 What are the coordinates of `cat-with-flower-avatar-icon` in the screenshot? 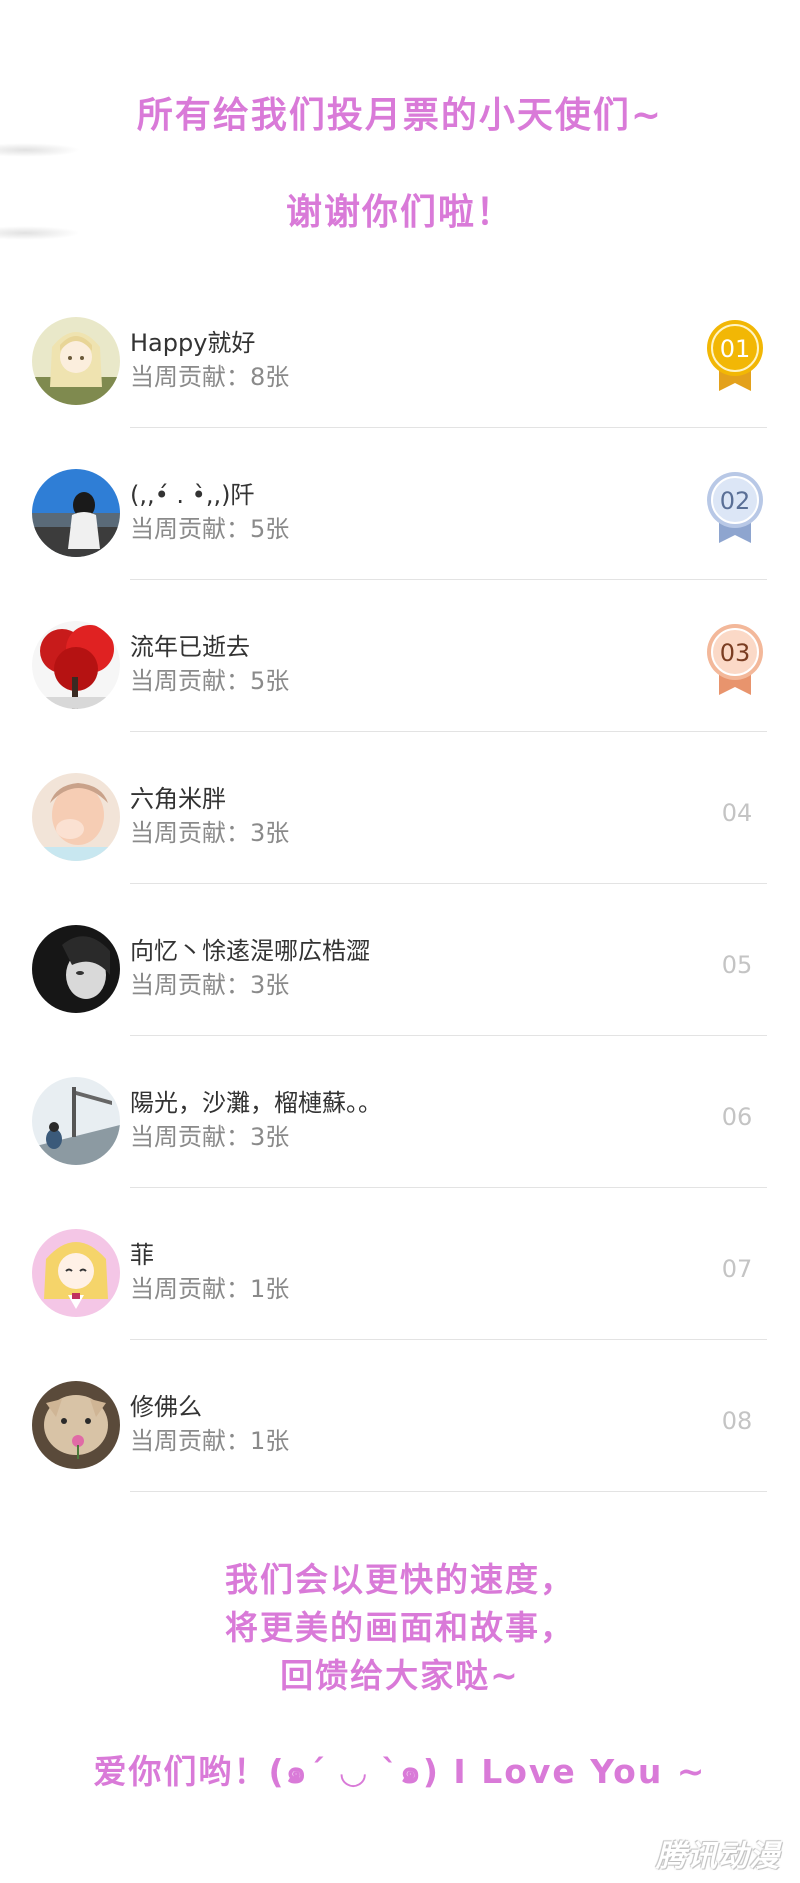 It's located at (76, 1425).